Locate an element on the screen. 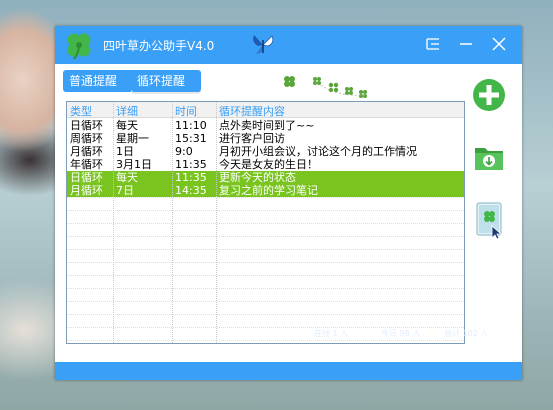 Image resolution: width=553 pixels, height=410 pixels. cell-detail: 3月1日 is located at coordinates (134, 164).